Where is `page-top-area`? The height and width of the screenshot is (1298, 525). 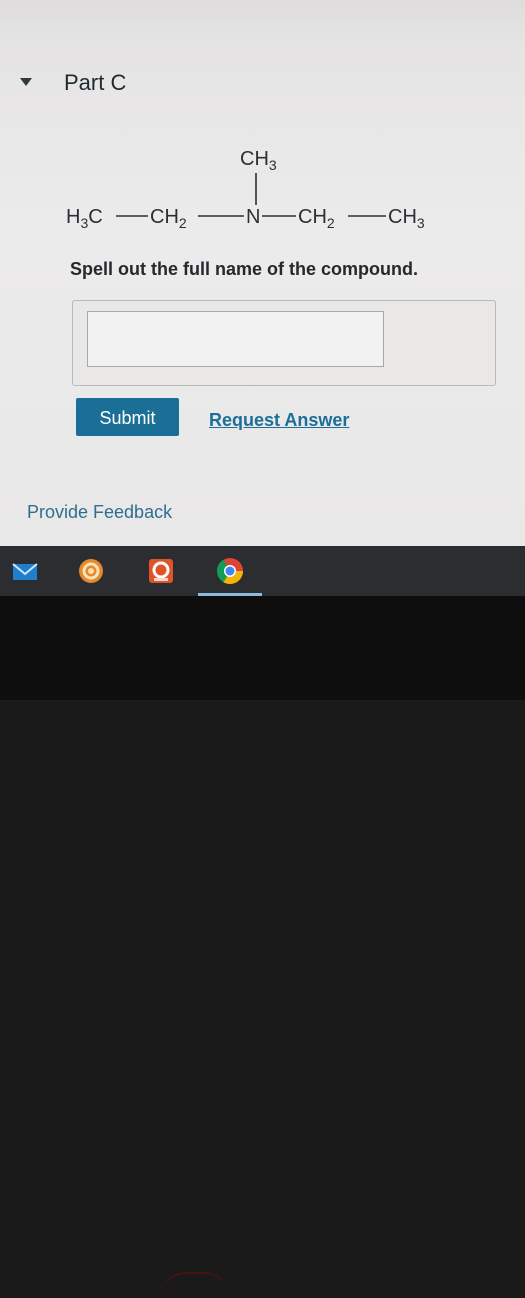 page-top-area is located at coordinates (262, 25).